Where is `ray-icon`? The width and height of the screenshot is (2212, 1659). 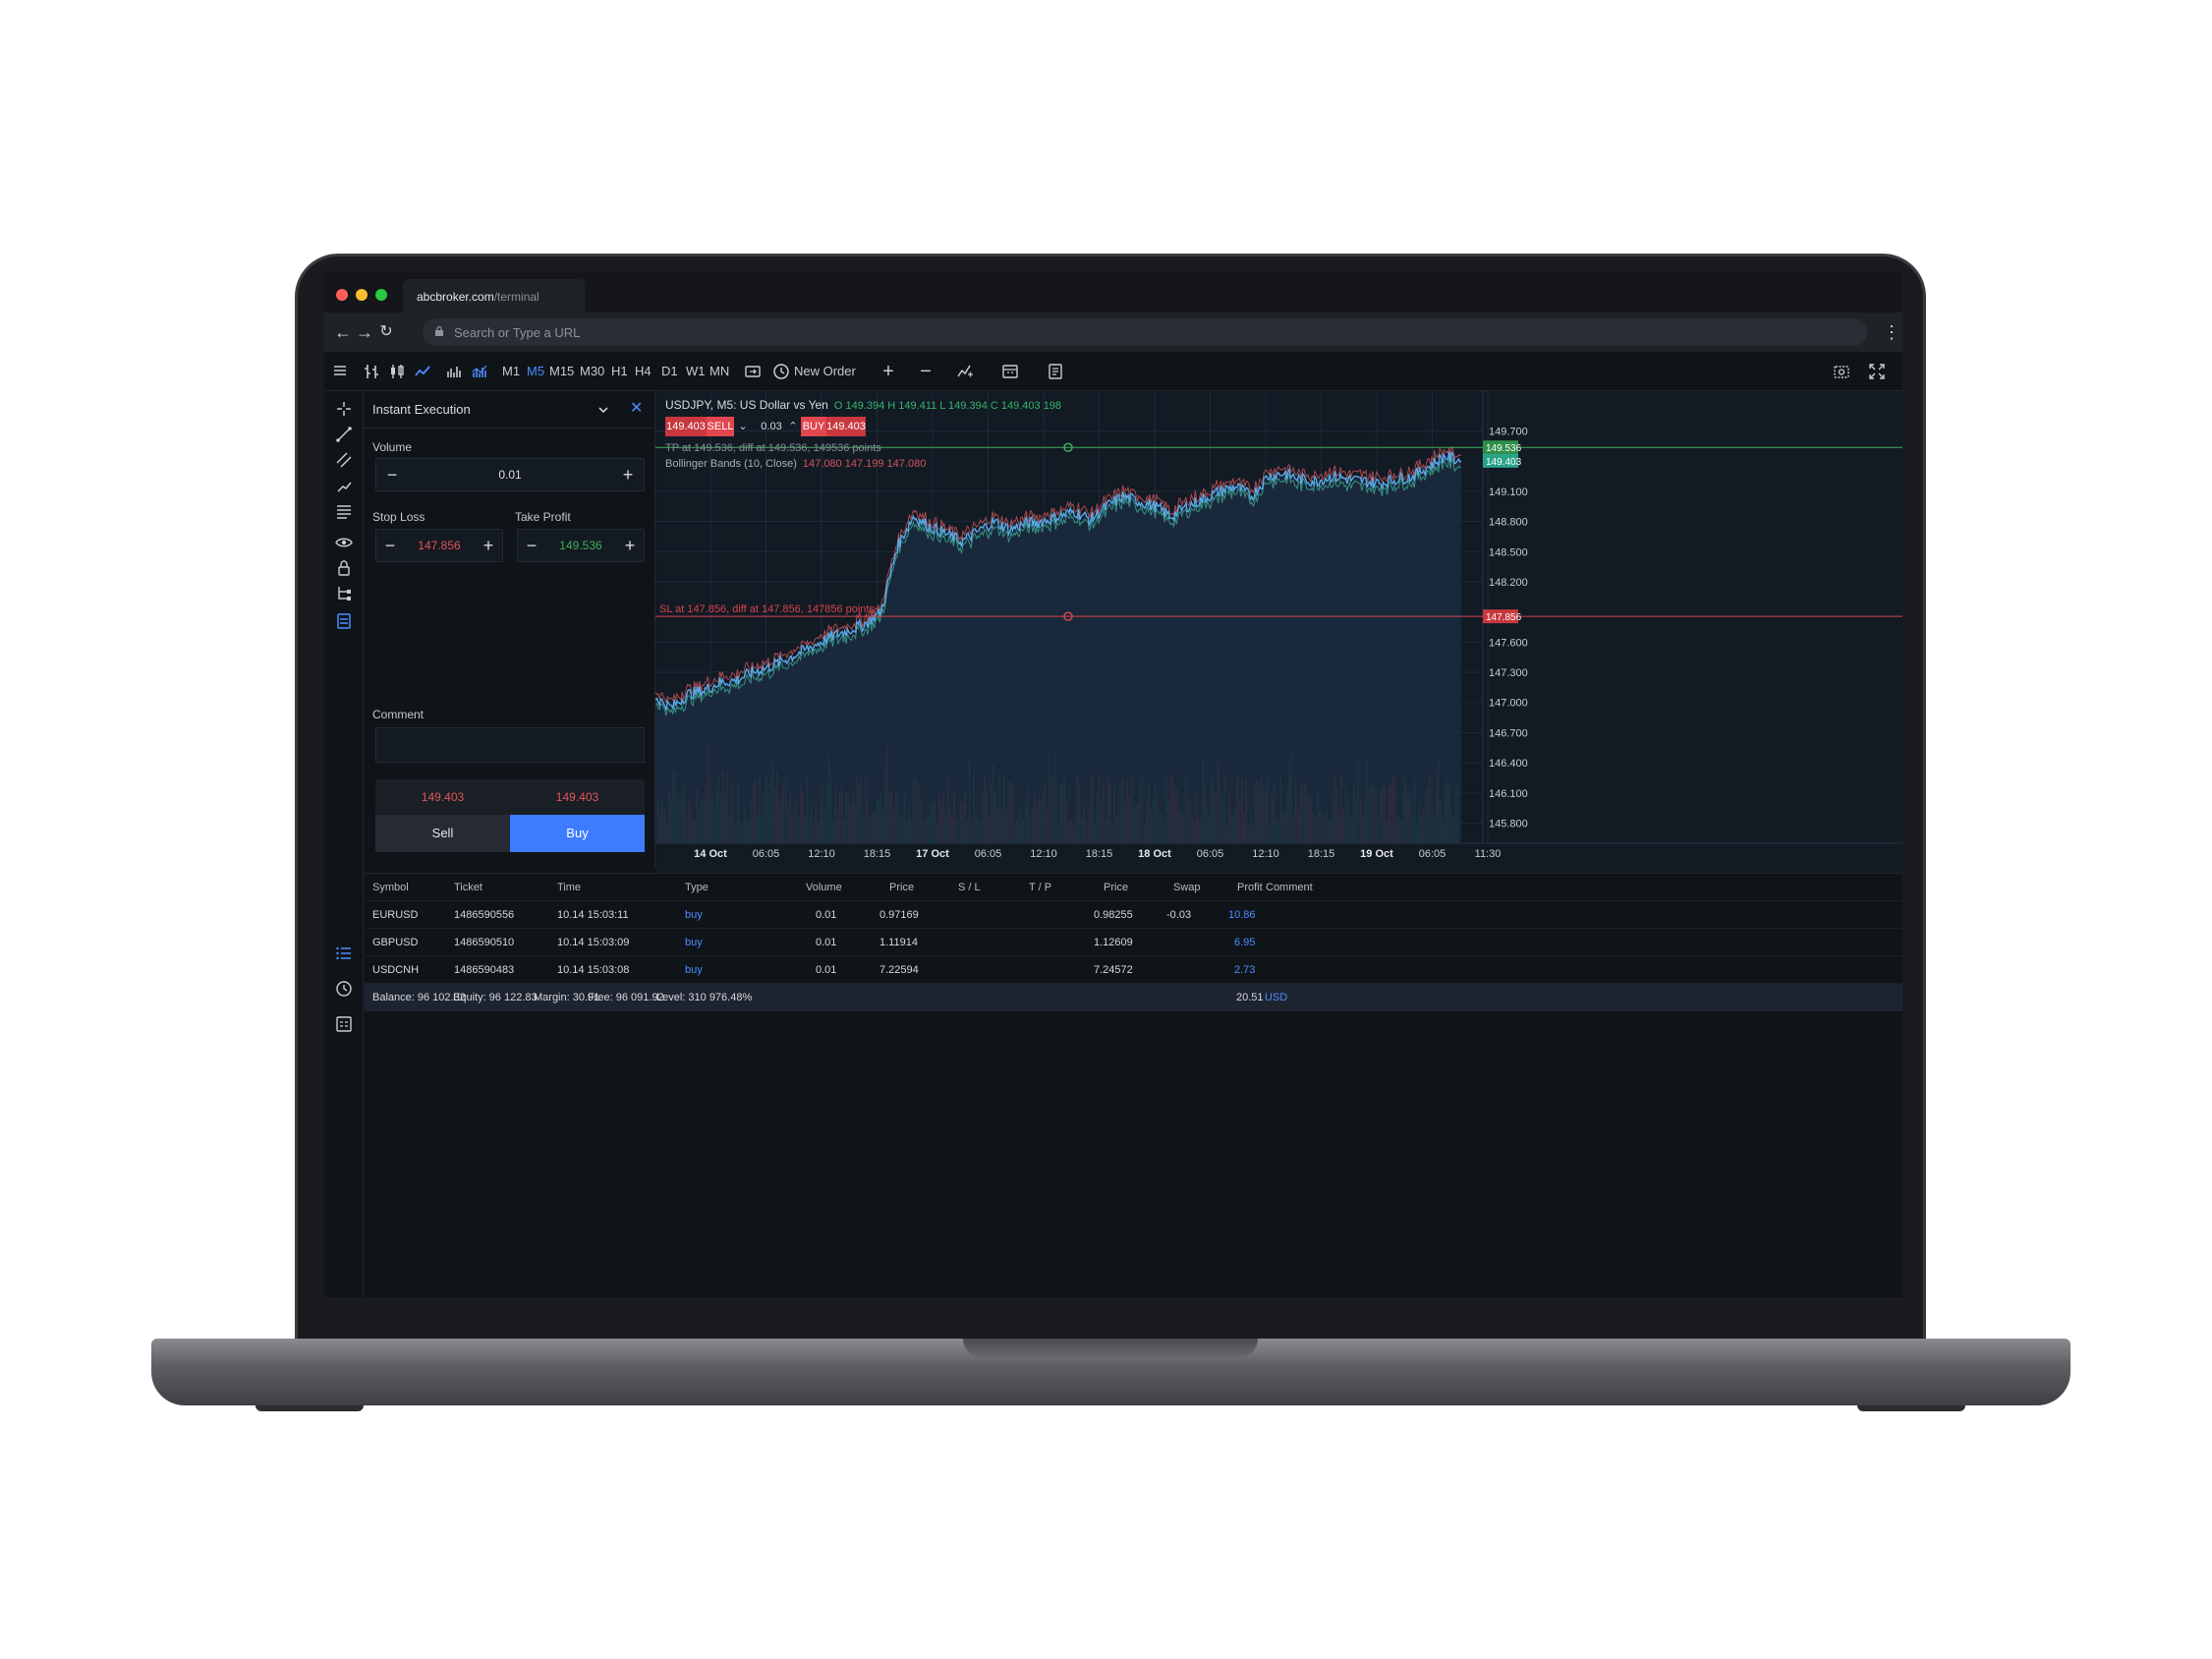
ray-icon is located at coordinates (344, 486).